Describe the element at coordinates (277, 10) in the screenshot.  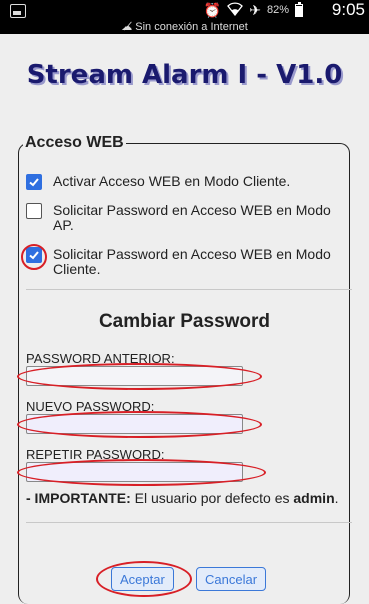
I see `battery-percent: 82%` at that location.